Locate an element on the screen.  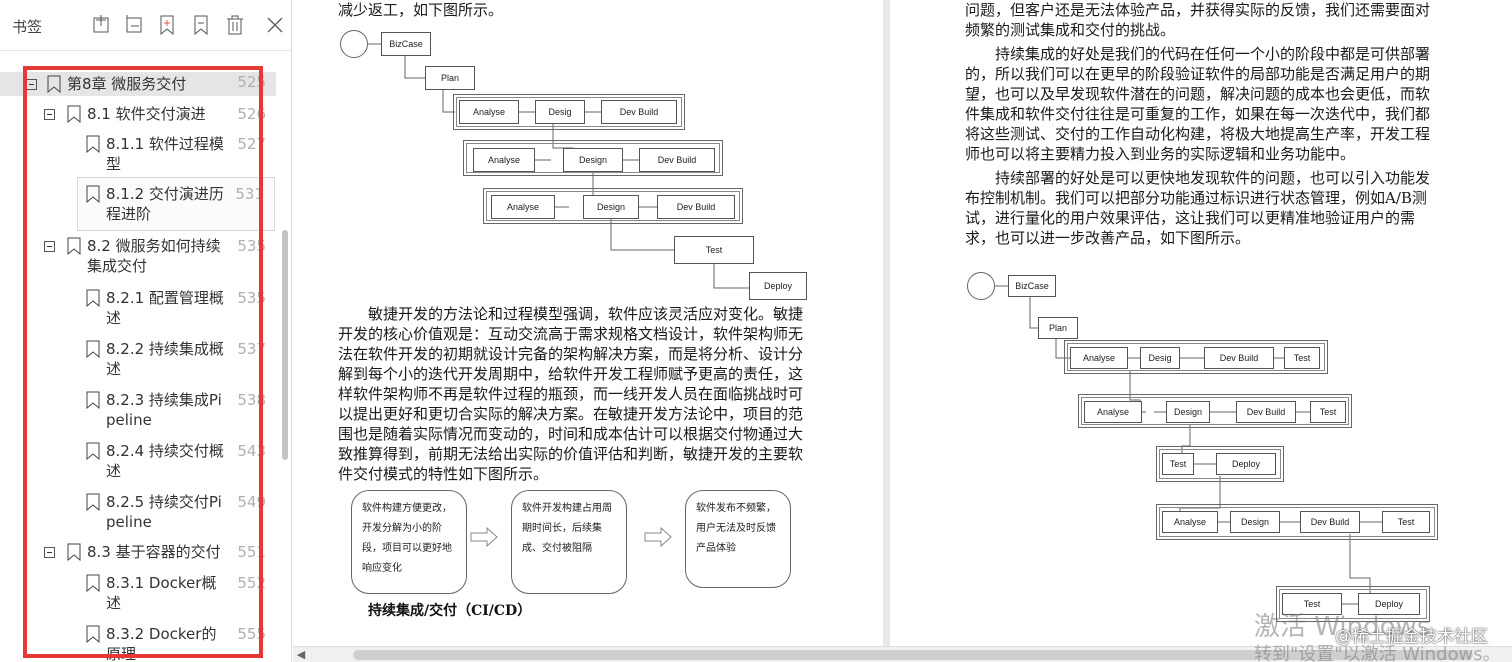
bookmark-page-number: 552 is located at coordinates (251, 583).